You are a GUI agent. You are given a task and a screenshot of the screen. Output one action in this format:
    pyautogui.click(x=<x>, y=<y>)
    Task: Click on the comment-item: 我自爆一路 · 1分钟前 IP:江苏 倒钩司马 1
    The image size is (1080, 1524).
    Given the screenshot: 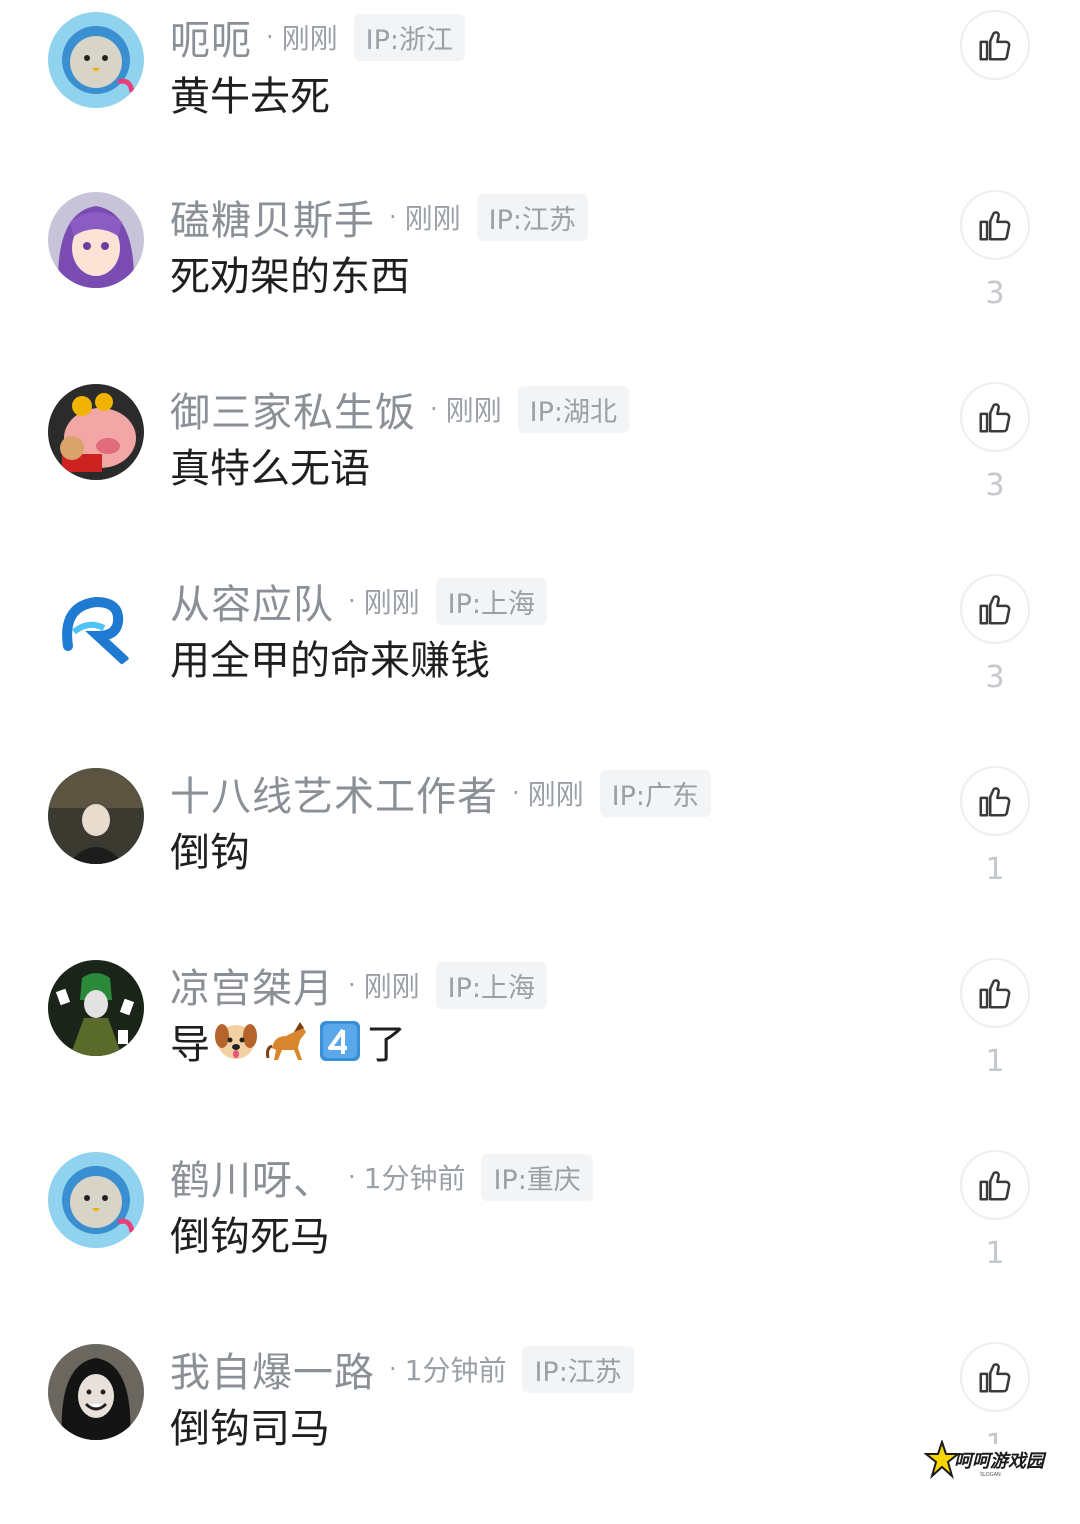 What is the action you would take?
    pyautogui.click(x=540, y=1428)
    